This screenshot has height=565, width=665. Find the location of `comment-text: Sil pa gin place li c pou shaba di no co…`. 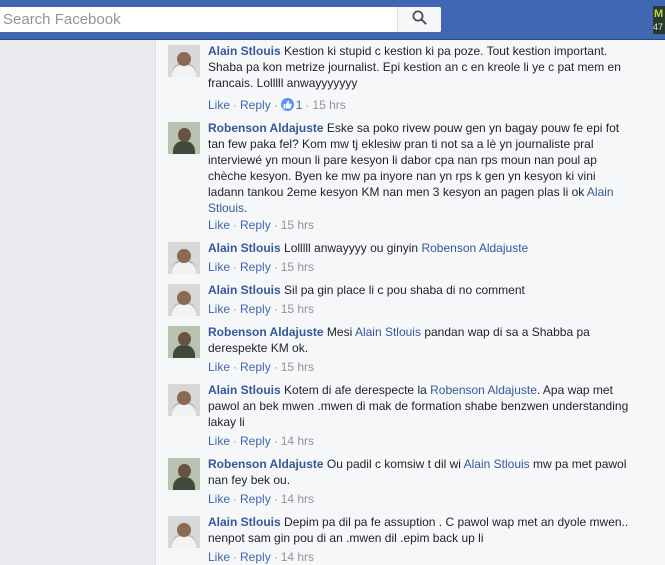

comment-text: Sil pa gin place li c pou shaba di no co… is located at coordinates (404, 290).